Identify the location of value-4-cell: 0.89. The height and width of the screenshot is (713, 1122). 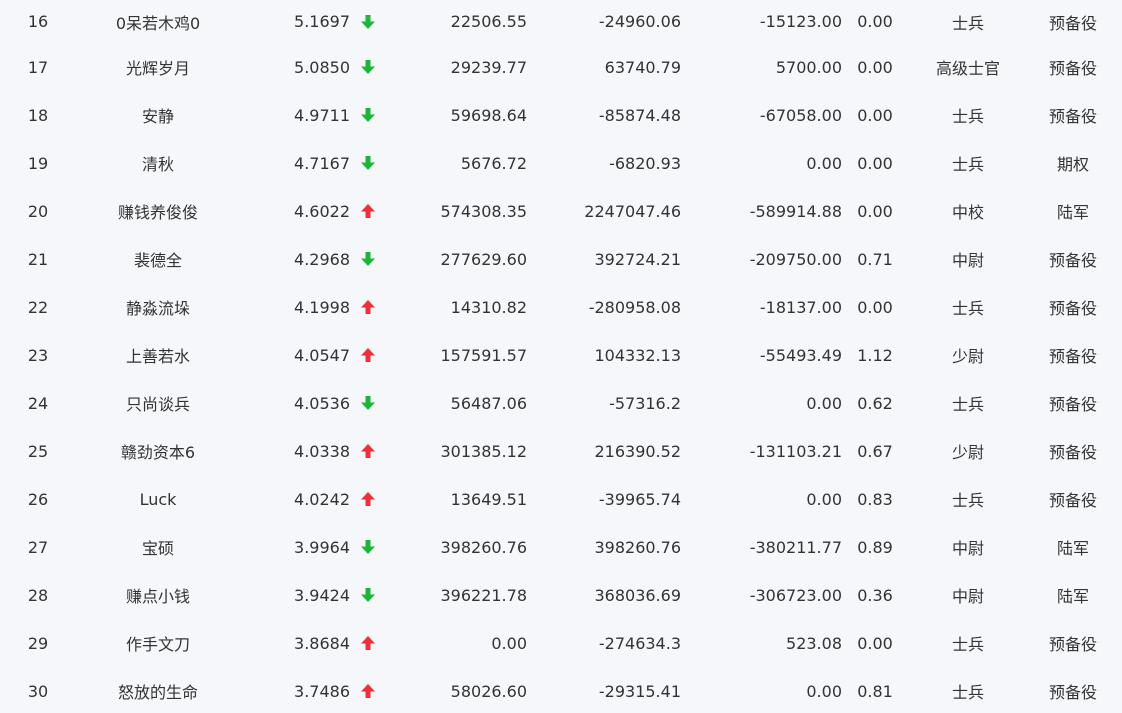
(875, 547).